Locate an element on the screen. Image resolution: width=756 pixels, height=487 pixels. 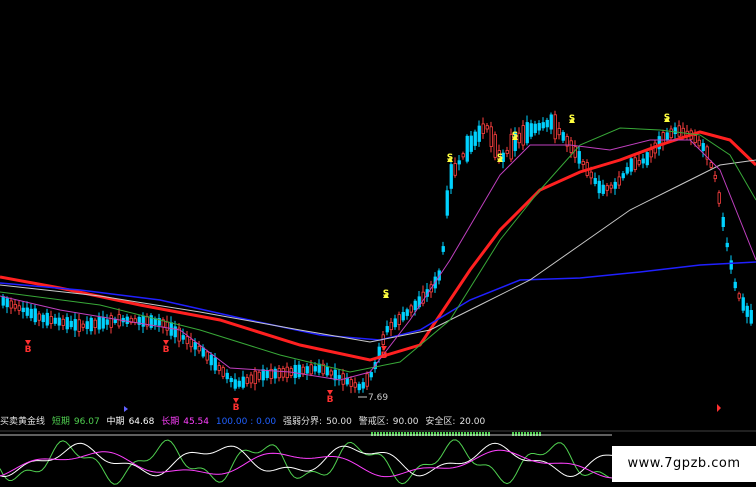
short-term-value: 96.07 is located at coordinates (86, 422).